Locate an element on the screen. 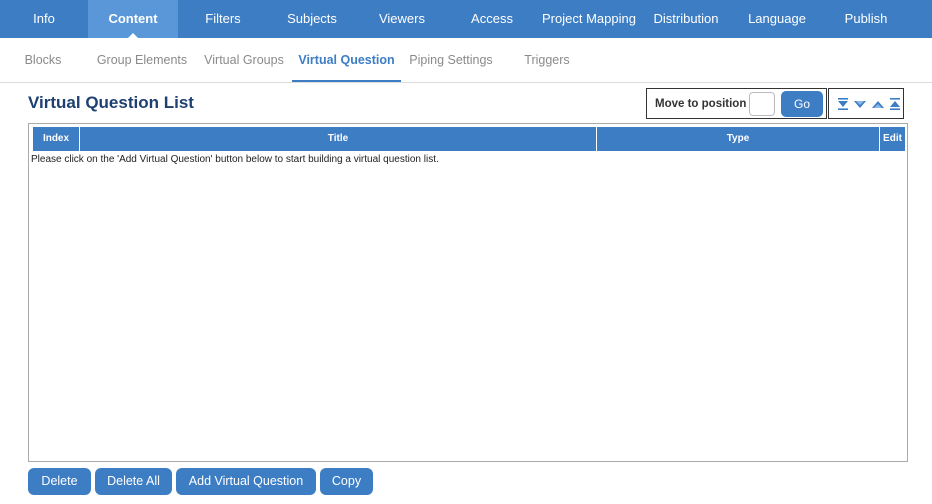 Image resolution: width=932 pixels, height=504 pixels. tab-subjects: Subjects is located at coordinates (312, 19).